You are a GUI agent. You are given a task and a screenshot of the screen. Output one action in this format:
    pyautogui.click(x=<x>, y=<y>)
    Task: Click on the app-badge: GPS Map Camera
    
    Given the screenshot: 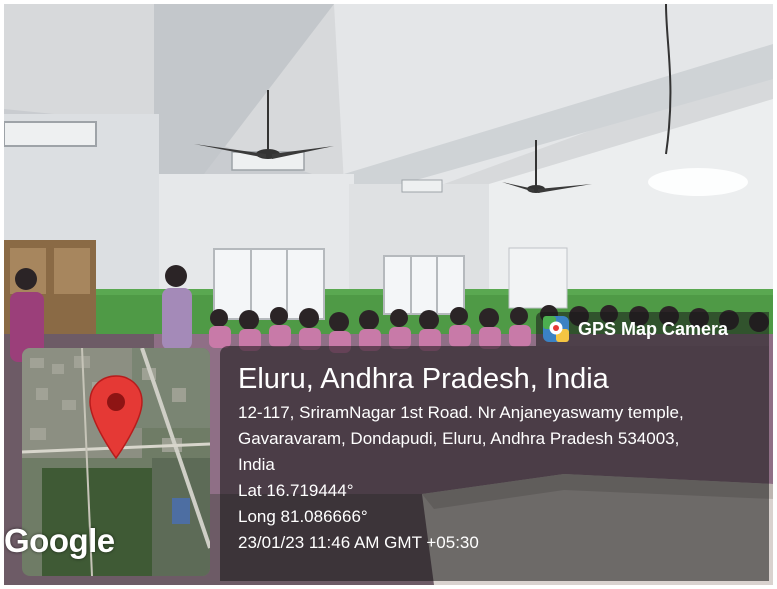 What is the action you would take?
    pyautogui.click(x=652, y=329)
    